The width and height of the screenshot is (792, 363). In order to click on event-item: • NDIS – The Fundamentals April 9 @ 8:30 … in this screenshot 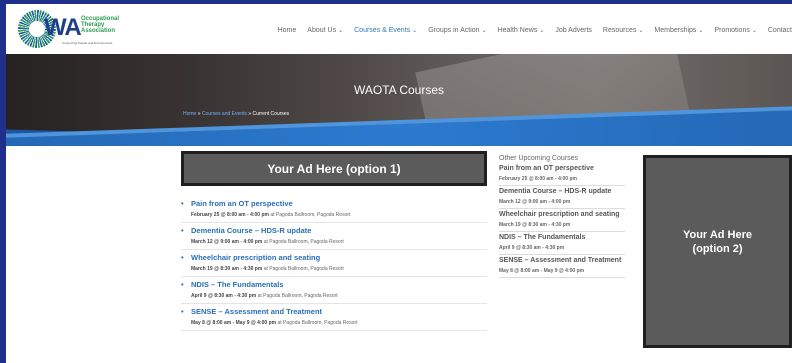, I will do `click(334, 290)`.